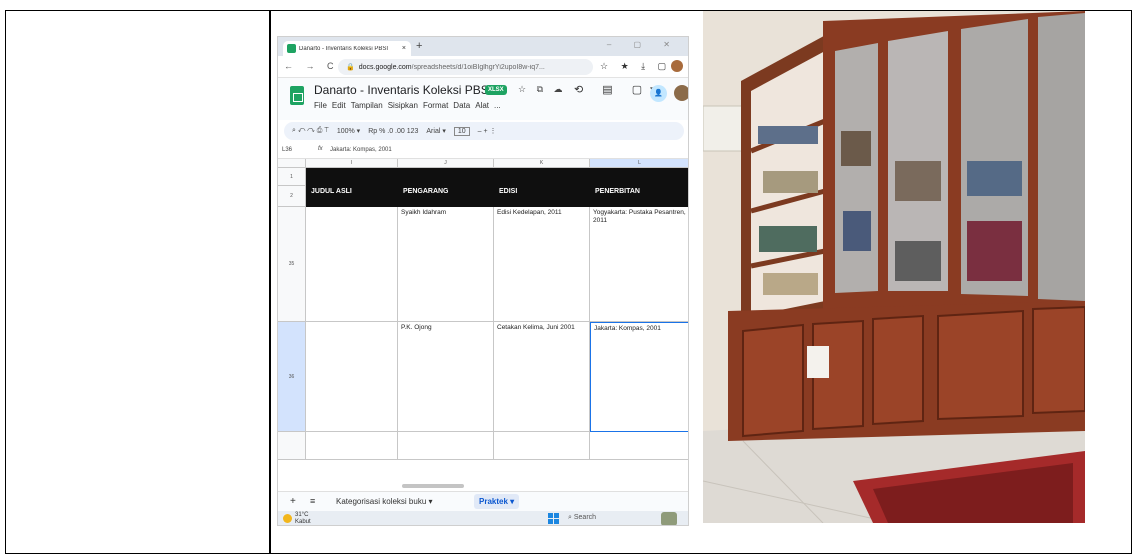 The image size is (1135, 554). I want to click on formula-bar: L36 fx Jakarta: Kompas, 2001, so click(483, 151).